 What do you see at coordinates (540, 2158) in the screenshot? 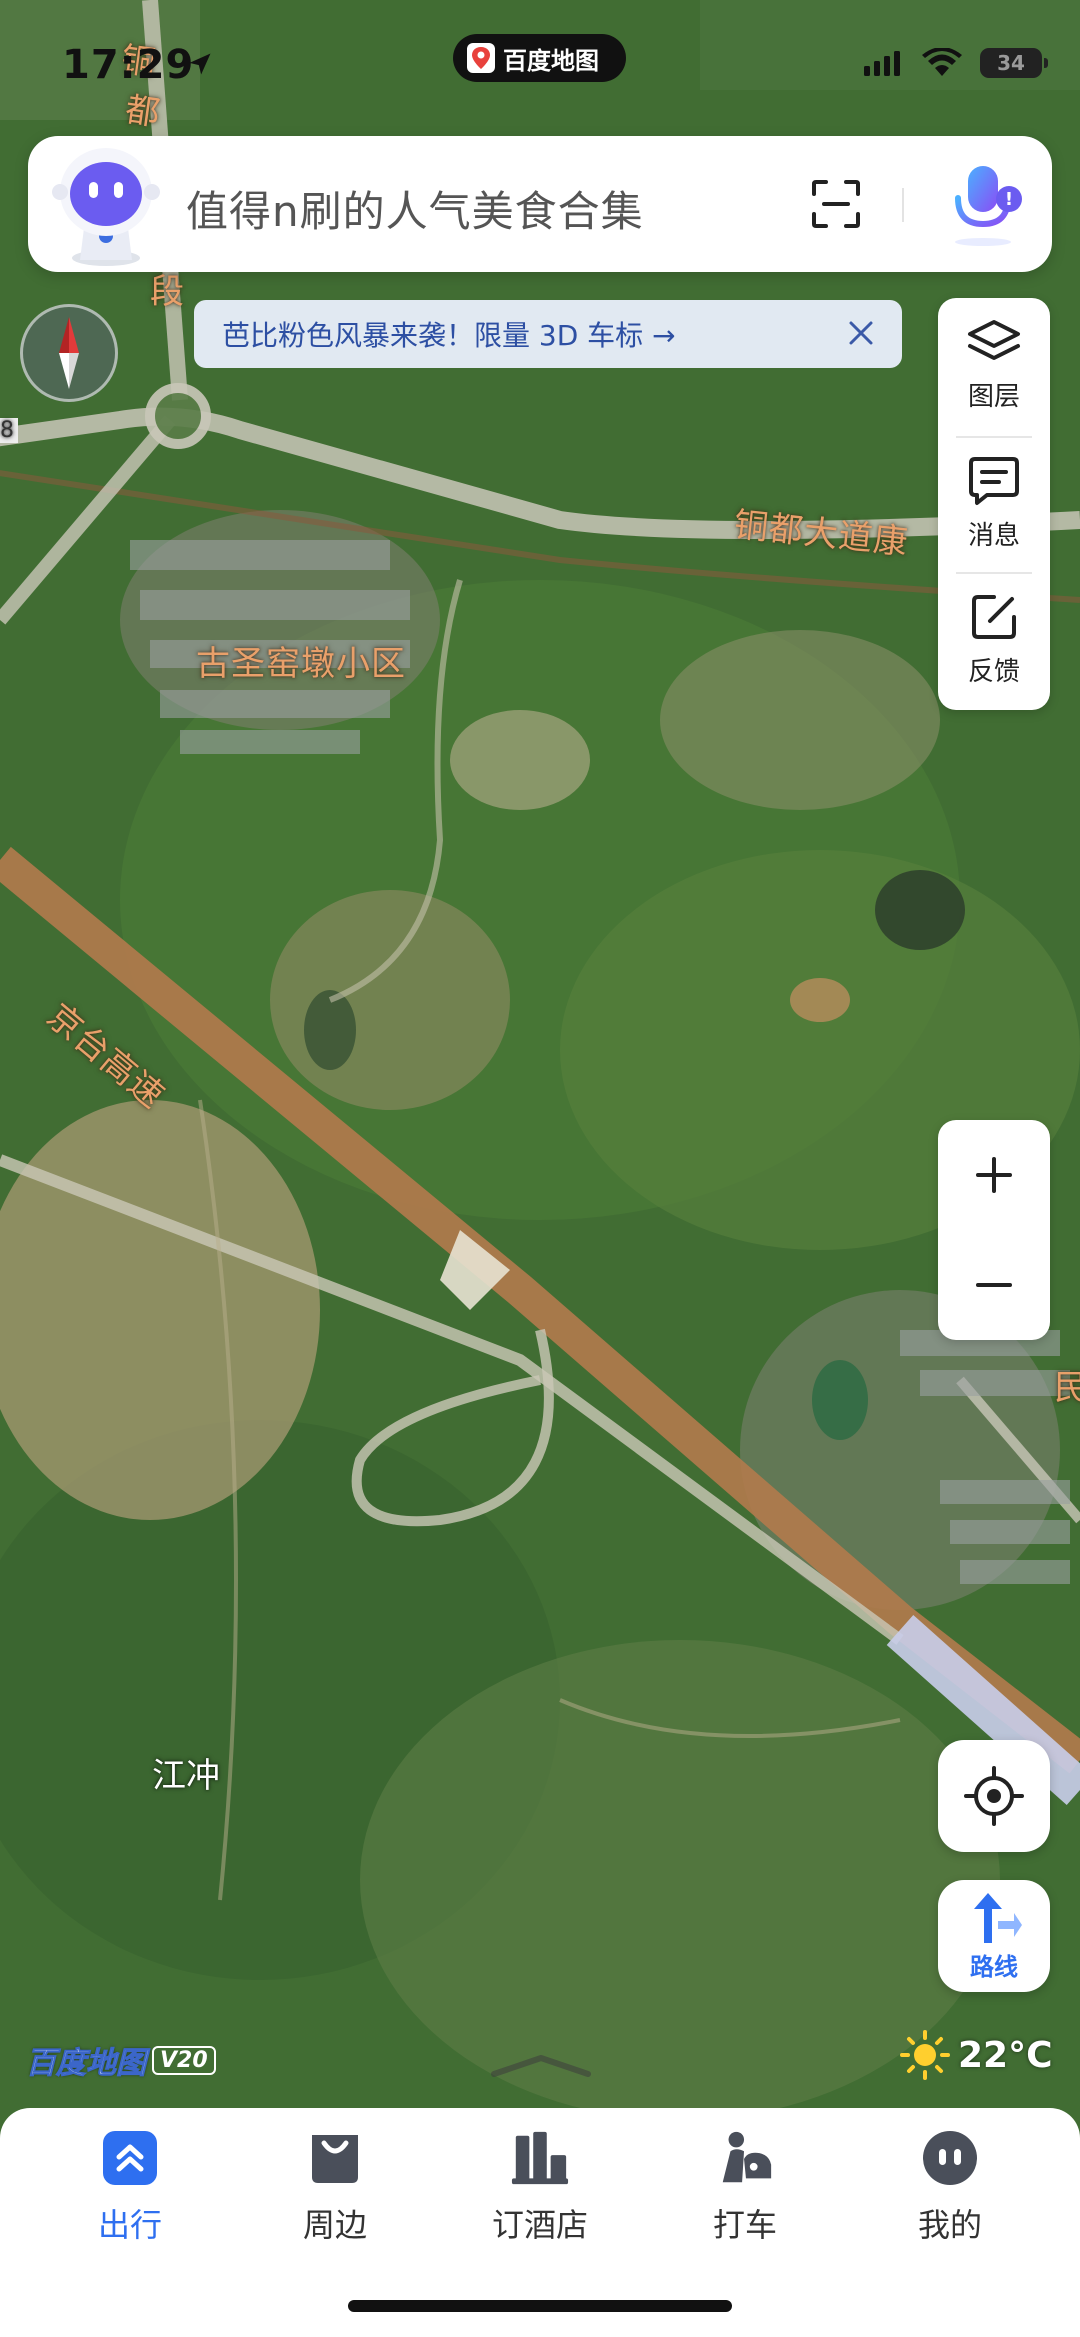
I see `hotel-icon` at bounding box center [540, 2158].